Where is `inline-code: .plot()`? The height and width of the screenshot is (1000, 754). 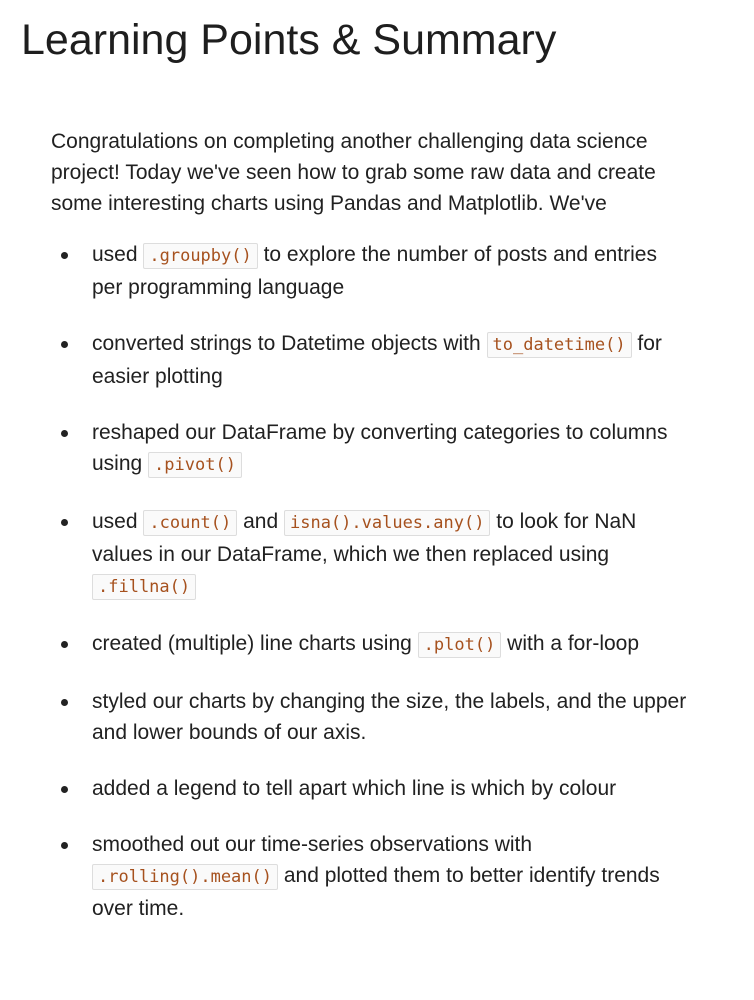
inline-code: .plot() is located at coordinates (459, 645).